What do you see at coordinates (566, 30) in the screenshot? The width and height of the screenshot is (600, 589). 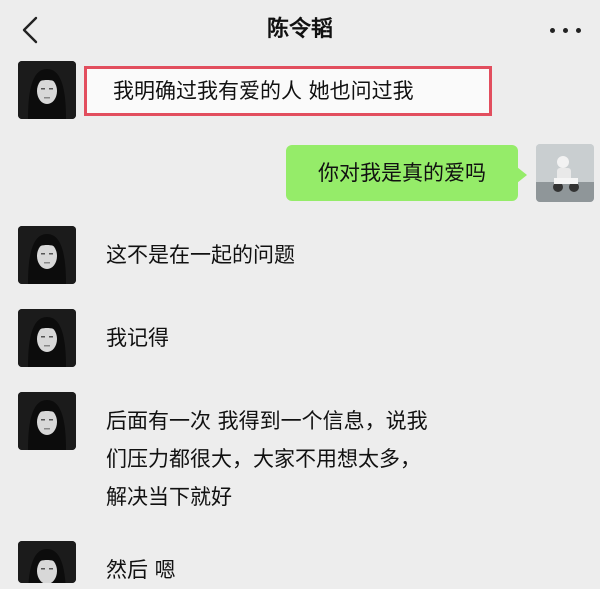 I see `more-button` at bounding box center [566, 30].